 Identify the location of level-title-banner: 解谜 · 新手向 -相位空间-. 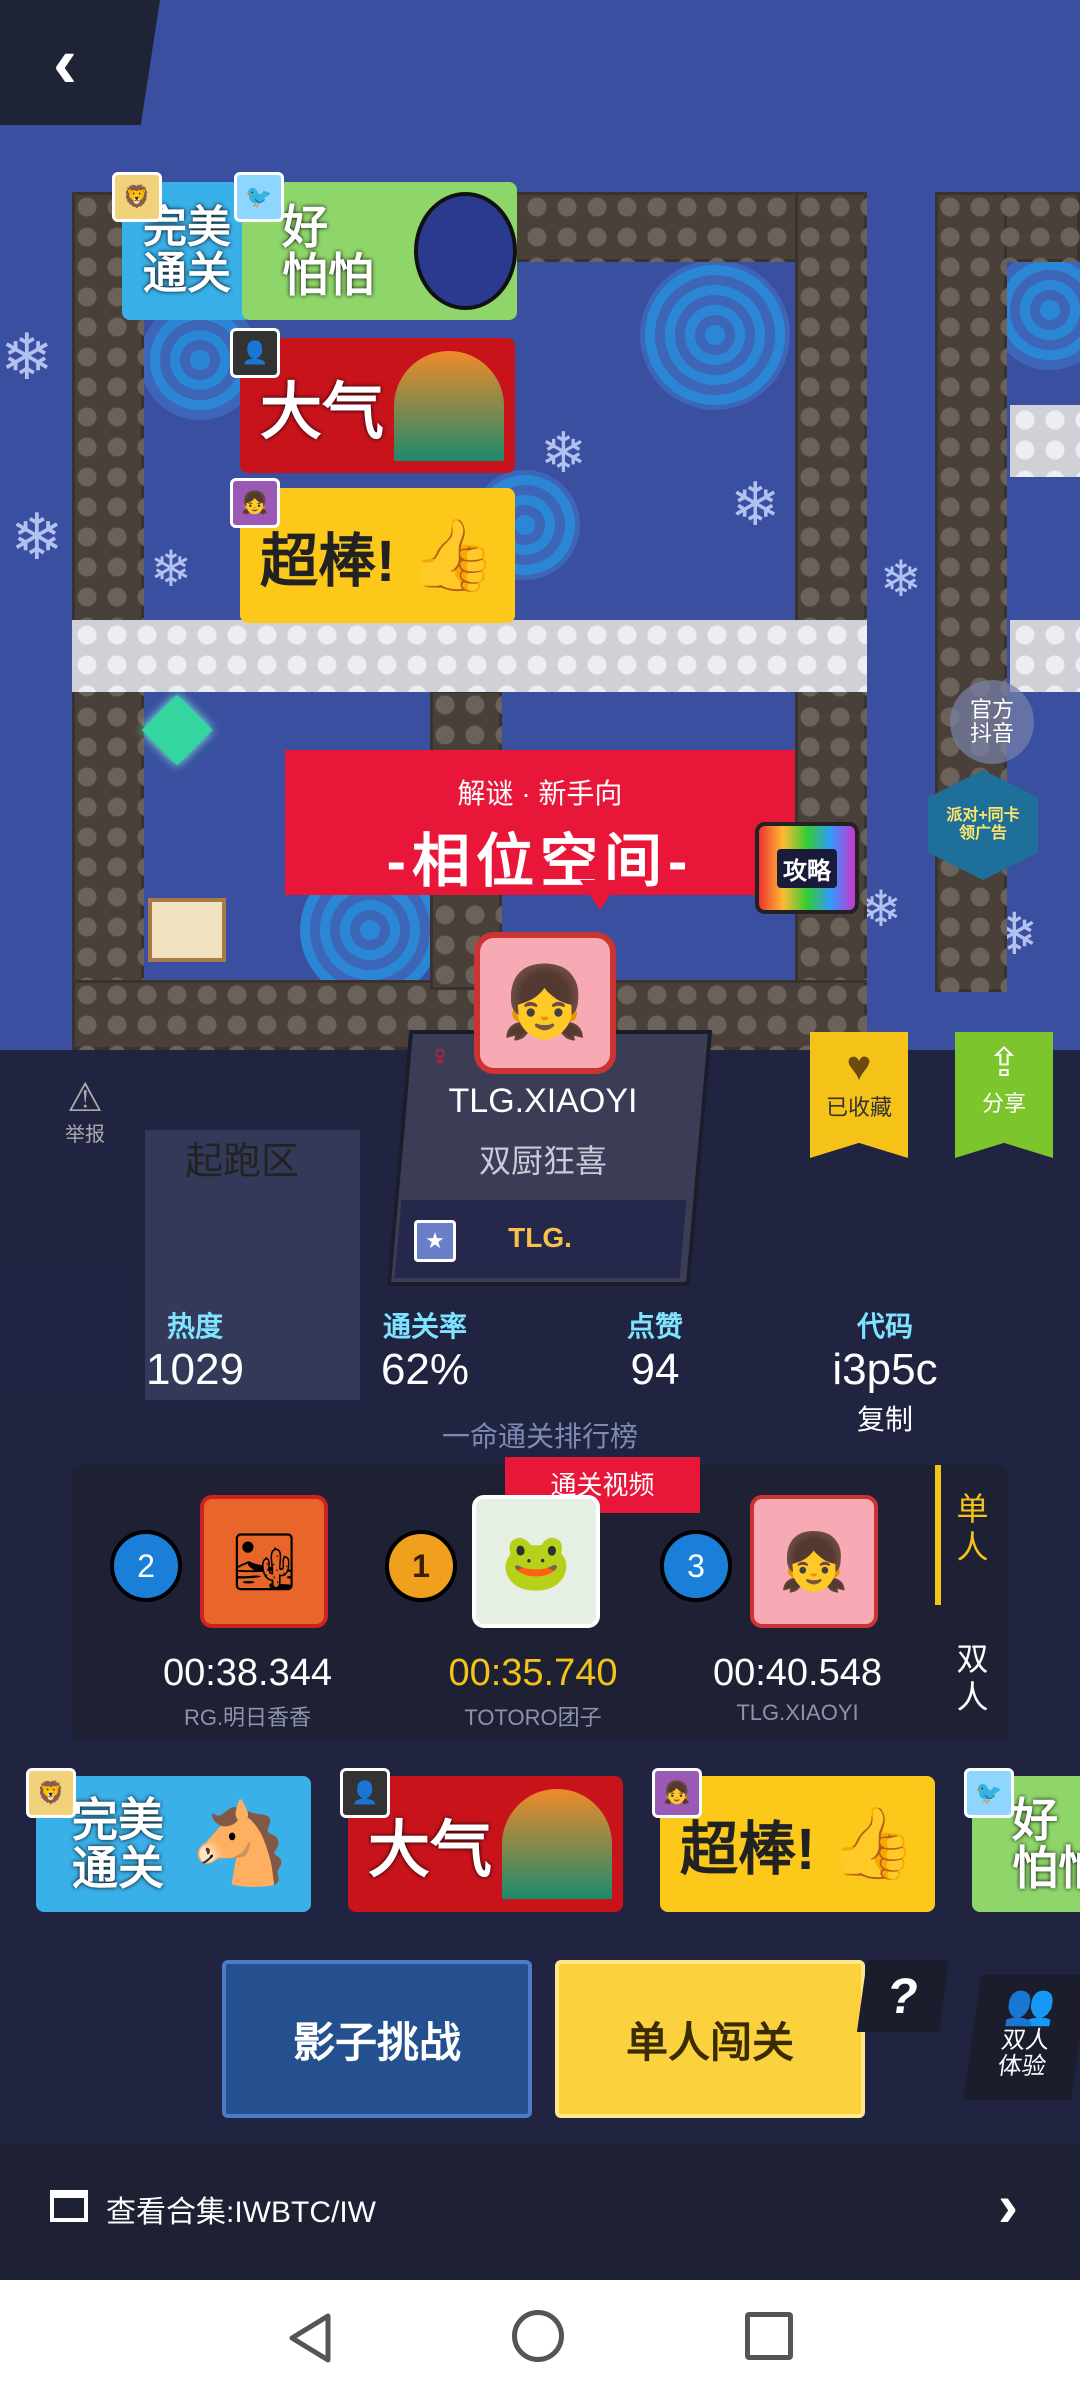
(540, 822).